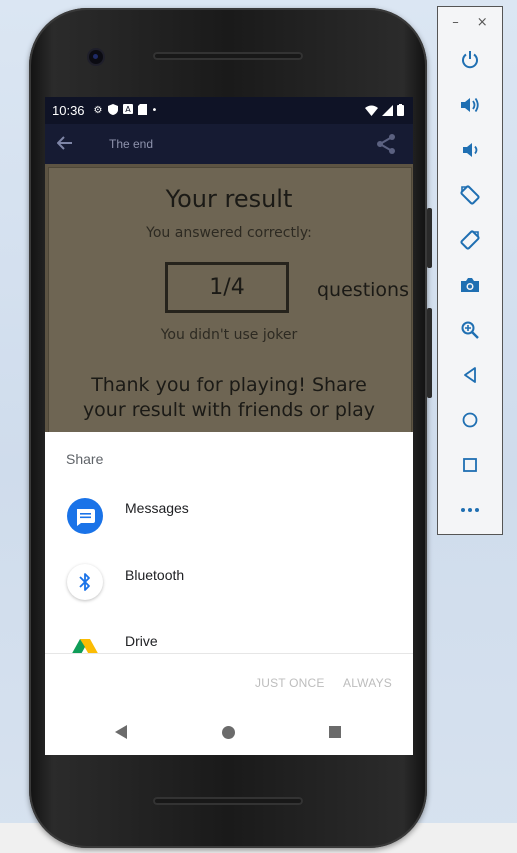  Describe the element at coordinates (470, 195) in the screenshot. I see `rotate-left-icon` at that location.